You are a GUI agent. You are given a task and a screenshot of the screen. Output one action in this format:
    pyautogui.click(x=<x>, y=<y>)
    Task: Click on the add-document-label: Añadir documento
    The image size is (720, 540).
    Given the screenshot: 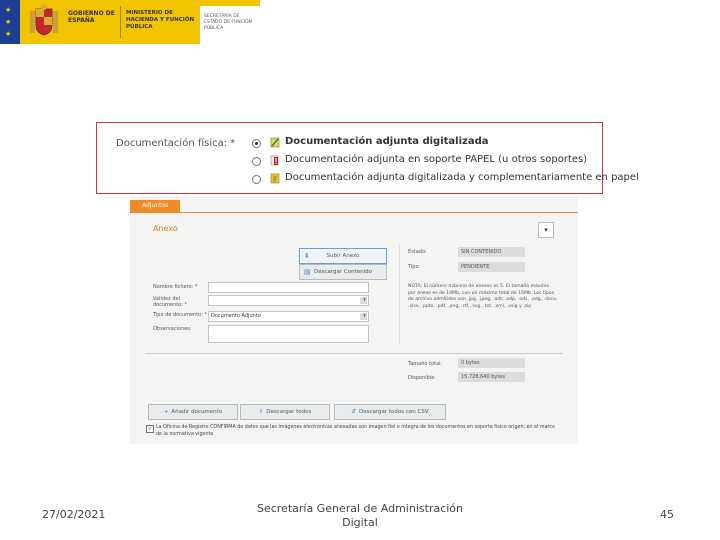 What is the action you would take?
    pyautogui.click(x=197, y=412)
    